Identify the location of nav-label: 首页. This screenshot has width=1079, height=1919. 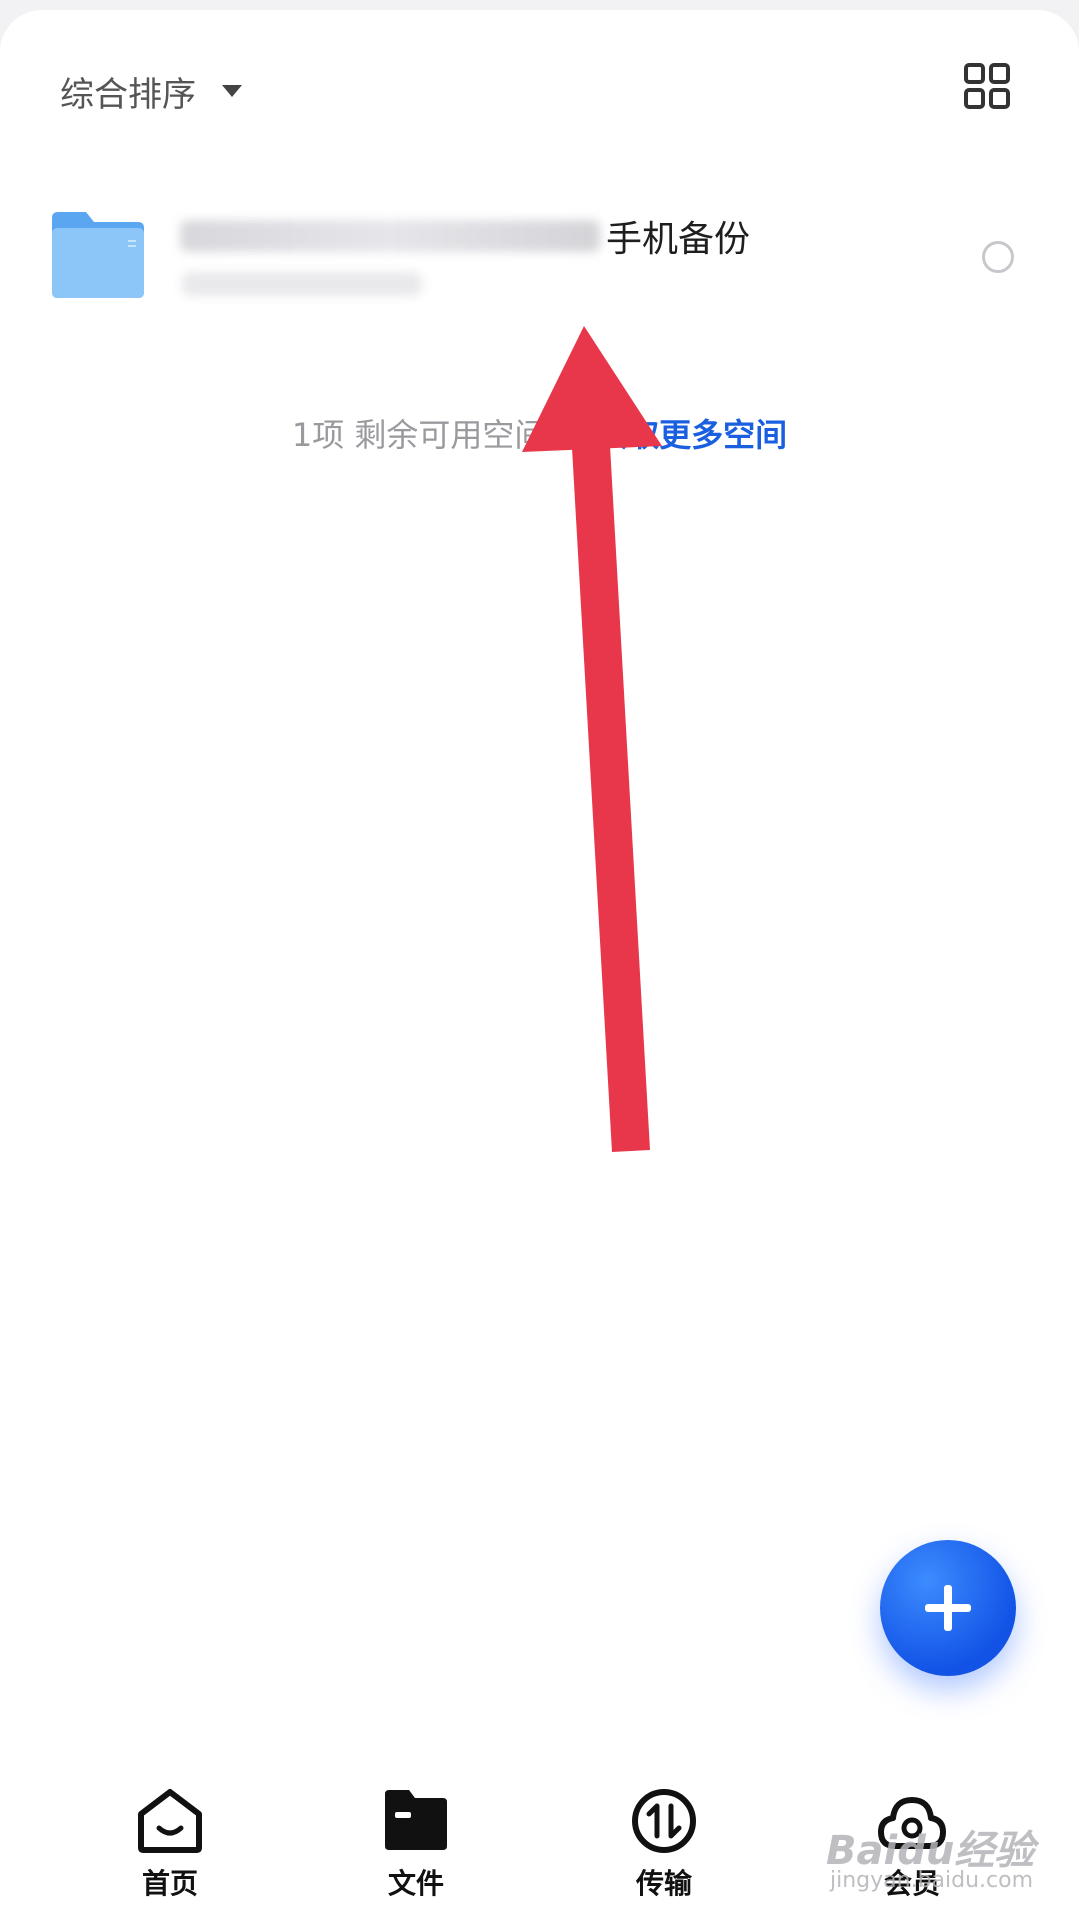
(169, 1883).